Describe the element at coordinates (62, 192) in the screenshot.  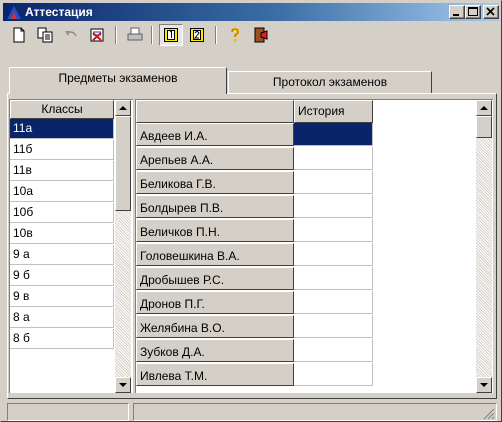
I see `class-list-item: 10а` at that location.